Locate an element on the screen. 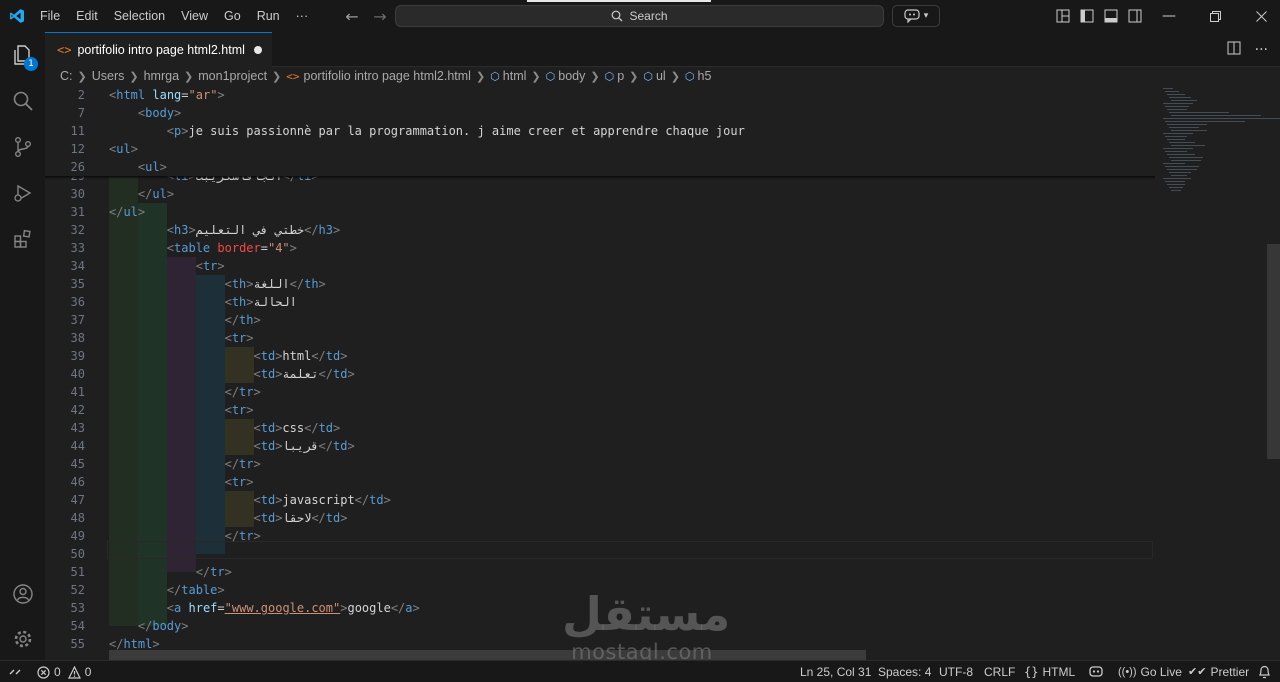 The width and height of the screenshot is (1280, 682). more-actions-icon: ··· is located at coordinates (1261, 50).